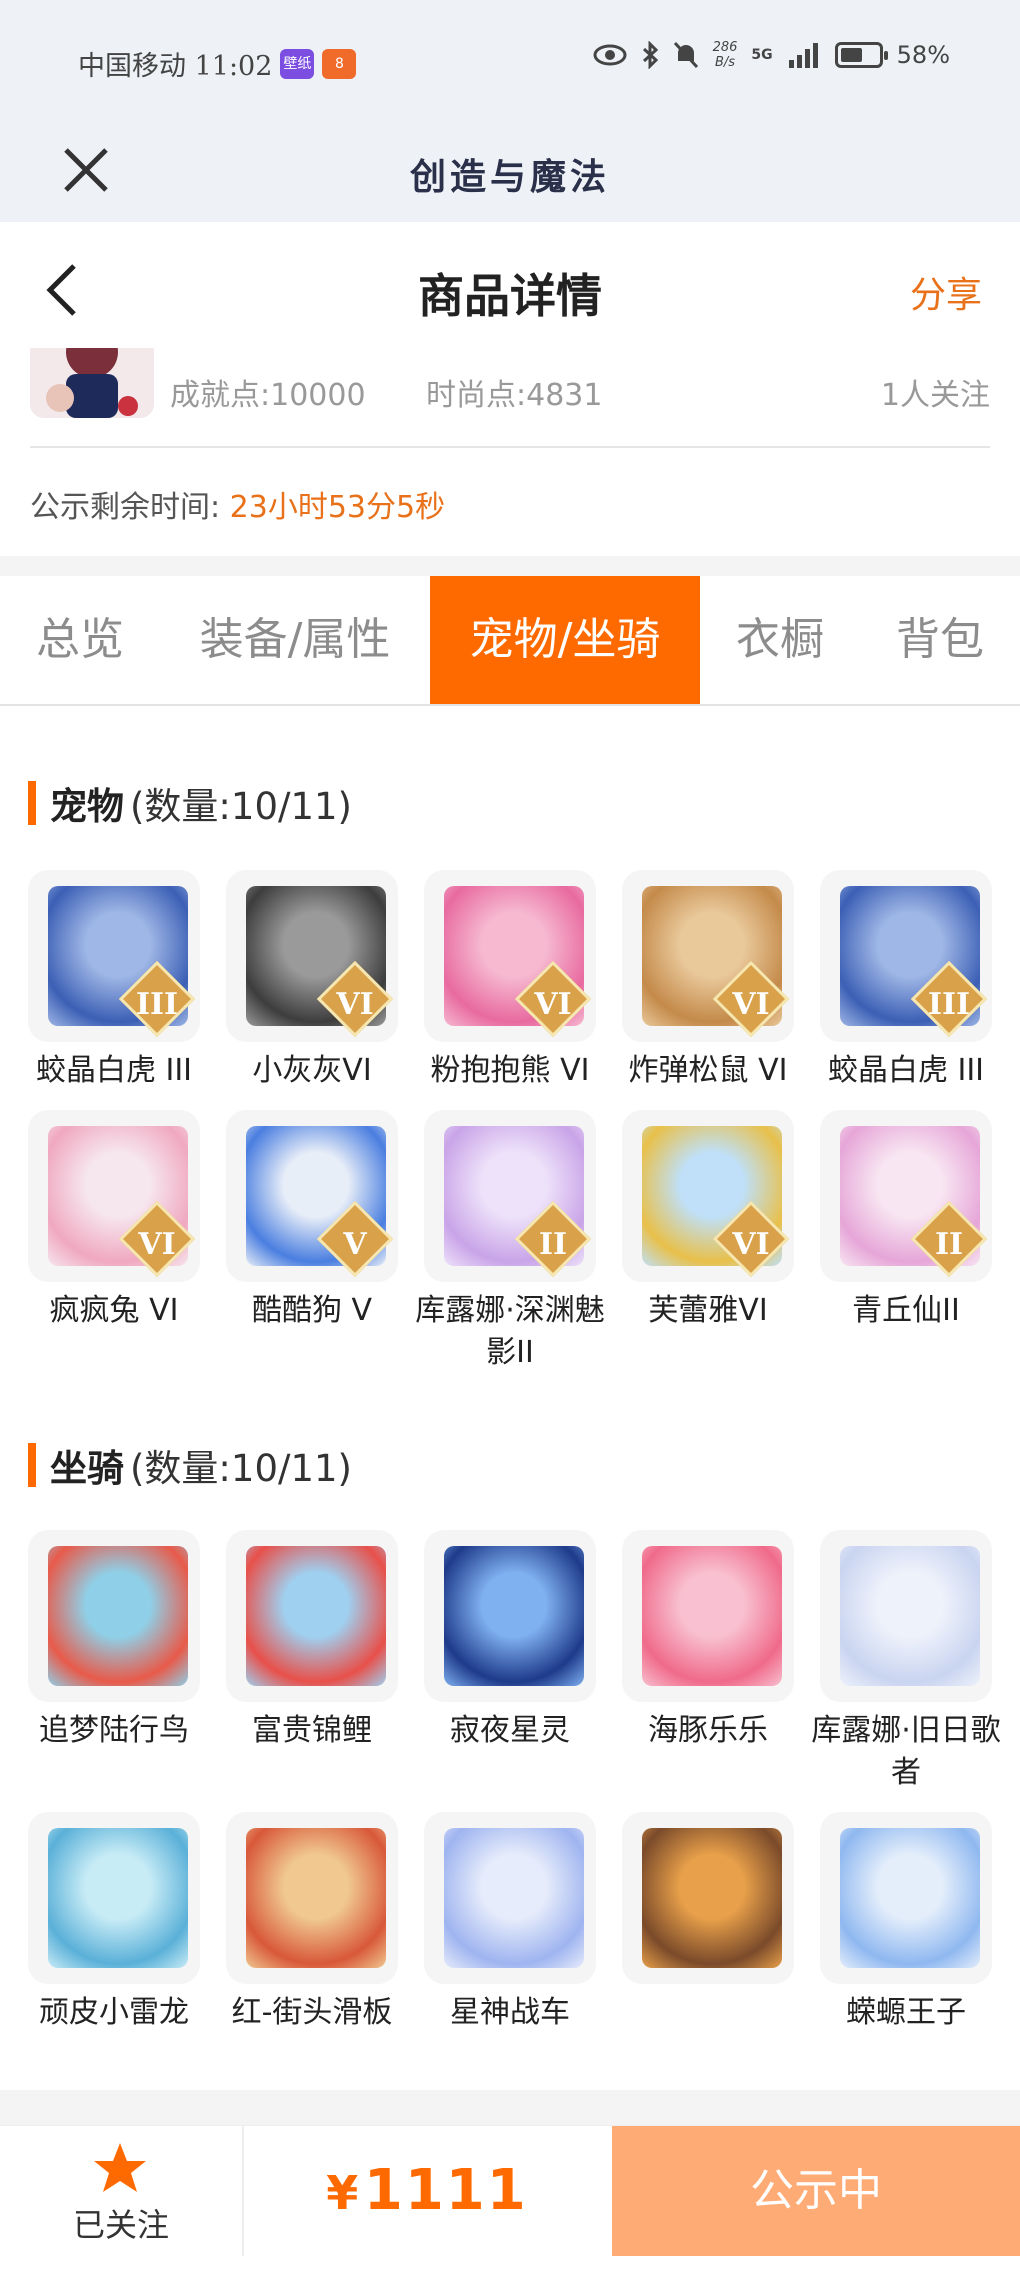 The width and height of the screenshot is (1020, 2269). I want to click on mounts-section-title: 坐骑 (数量:10/11), so click(190, 1465).